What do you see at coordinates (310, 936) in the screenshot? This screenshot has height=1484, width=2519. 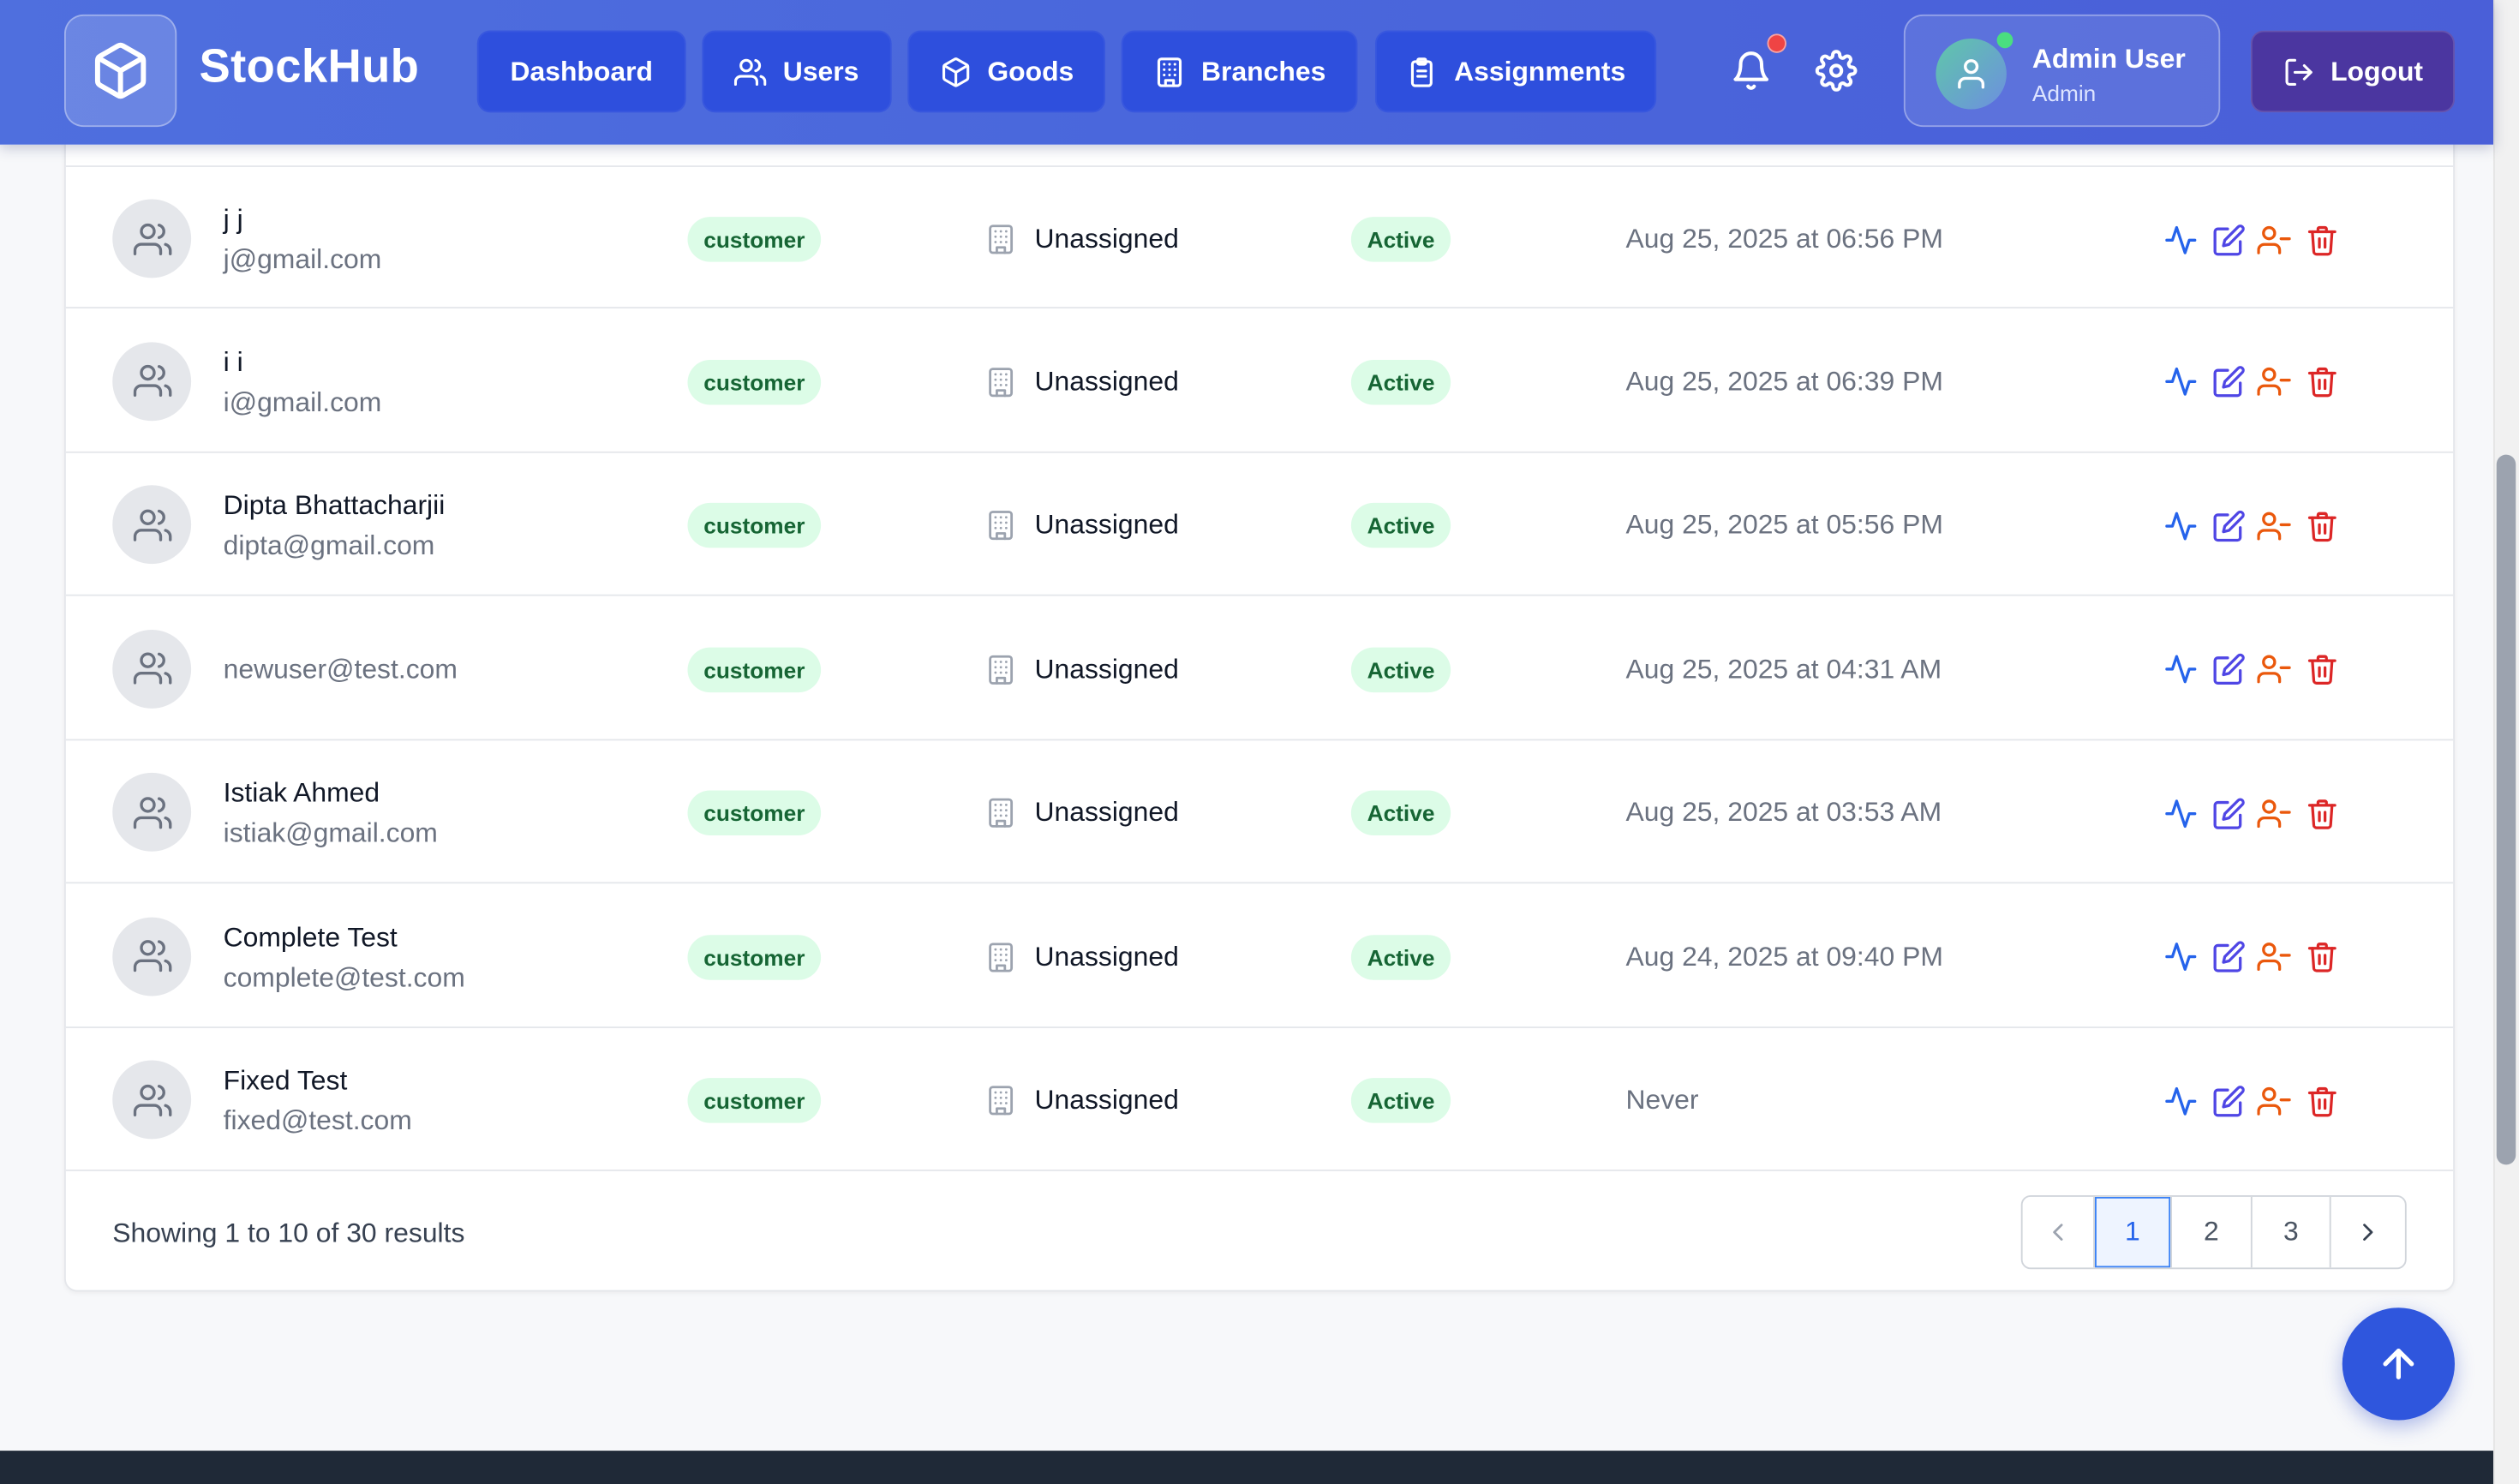 I see `user-name: Complete Test` at bounding box center [310, 936].